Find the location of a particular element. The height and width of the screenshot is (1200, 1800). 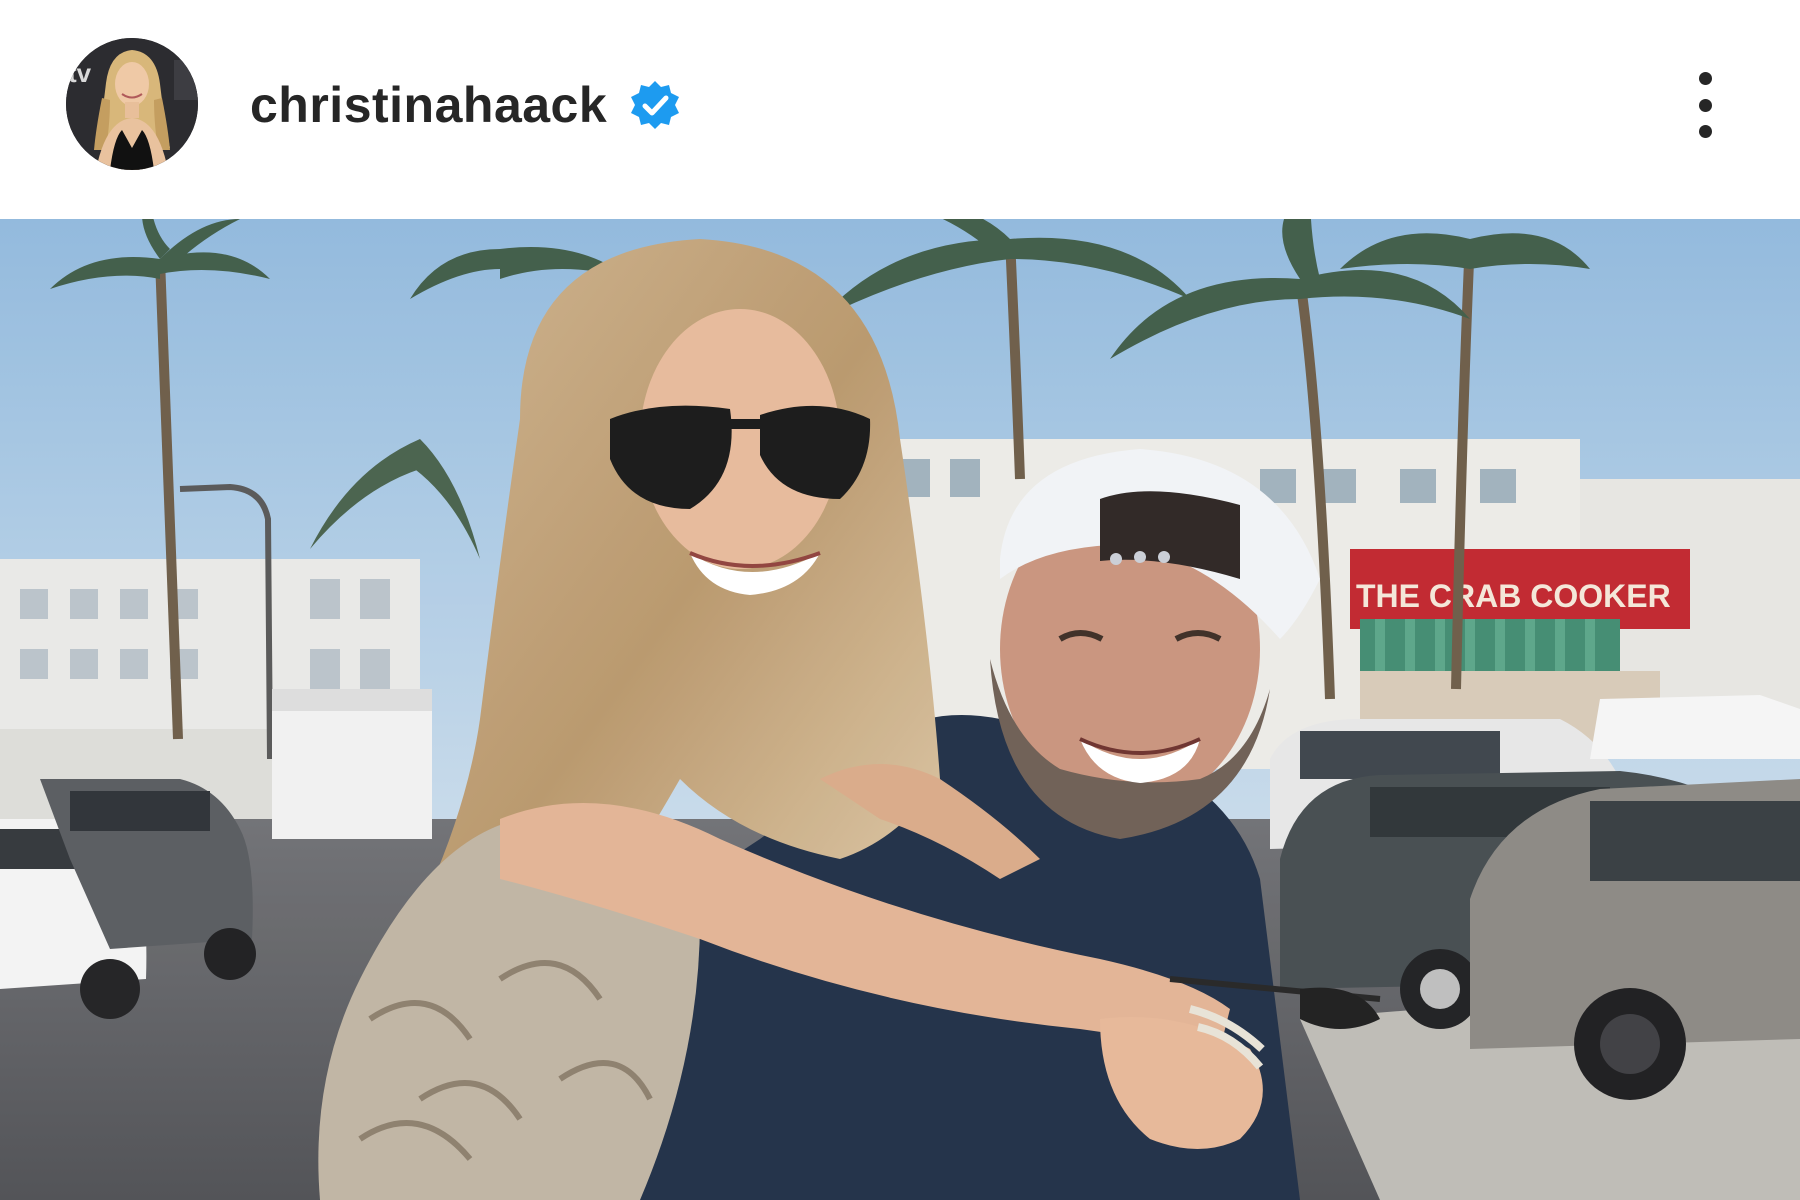

profile-avatar: tv is located at coordinates (132, 104).